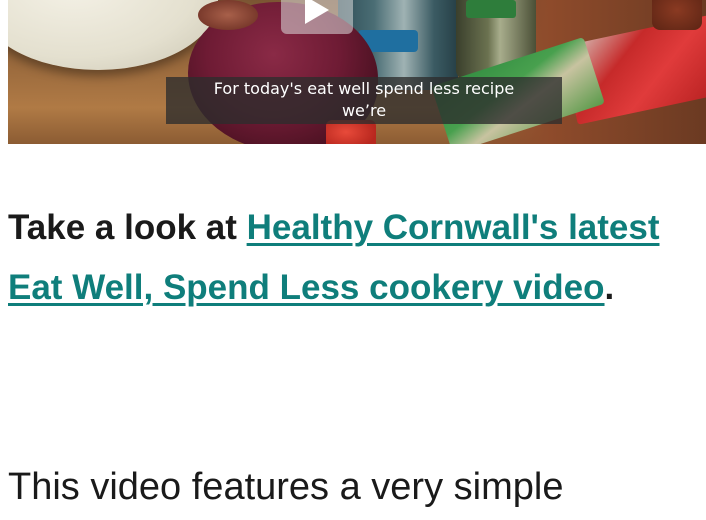 The image size is (706, 520). What do you see at coordinates (228, 15) in the screenshot?
I see `onion-tip-image` at bounding box center [228, 15].